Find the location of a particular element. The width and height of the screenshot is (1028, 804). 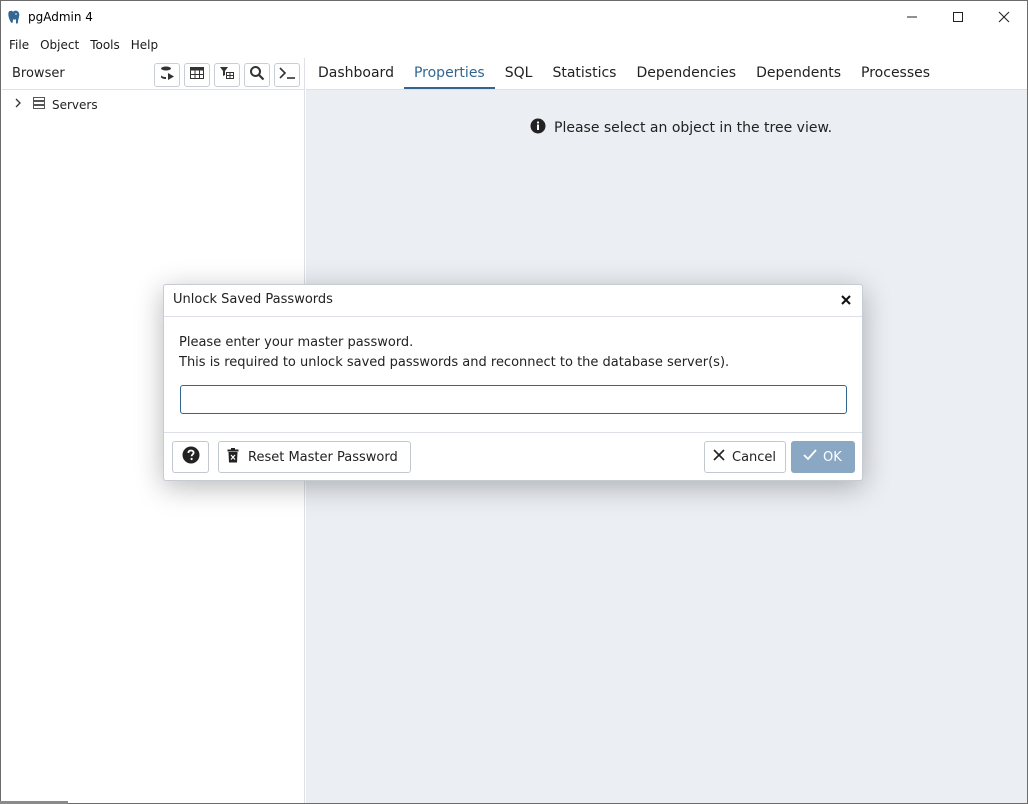

menu-help: Help is located at coordinates (144, 46).